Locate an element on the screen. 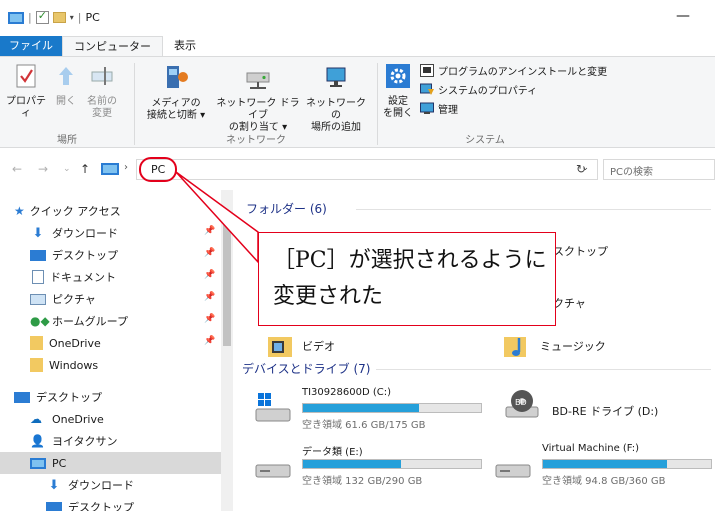 The width and height of the screenshot is (715, 511). network-drive-icon is located at coordinates (258, 79).